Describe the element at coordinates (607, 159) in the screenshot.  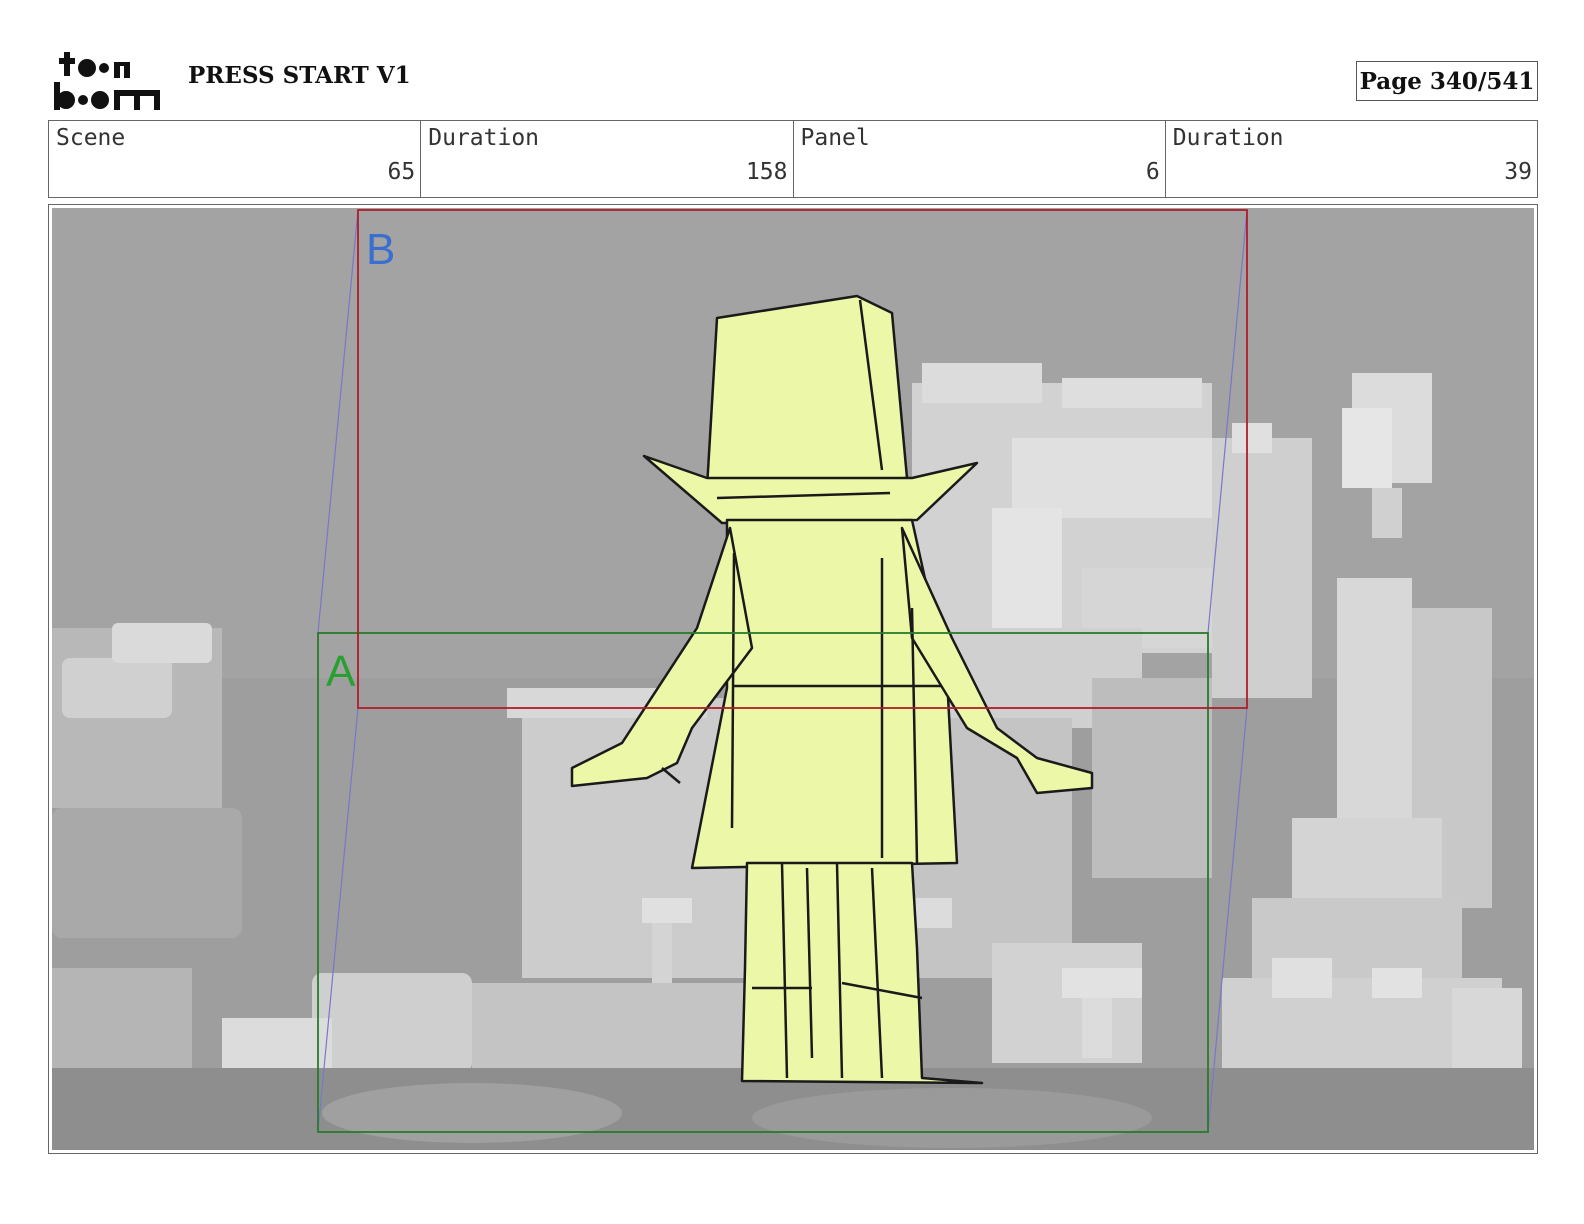
I see `scene-duration-cell: Duration 158` at that location.